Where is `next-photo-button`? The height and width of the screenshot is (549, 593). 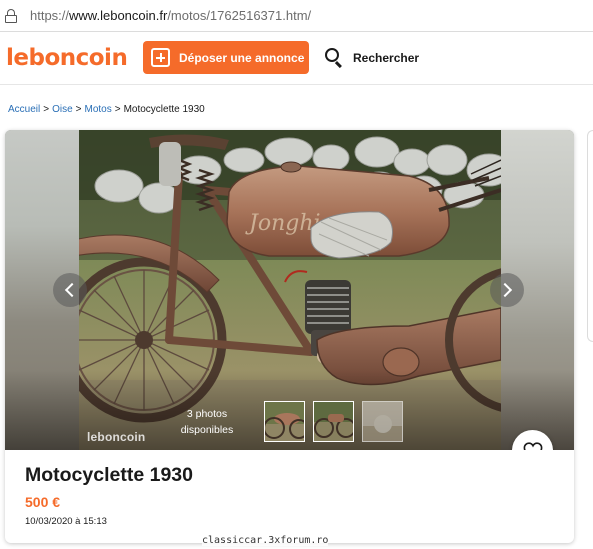
next-photo-button is located at coordinates (507, 290).